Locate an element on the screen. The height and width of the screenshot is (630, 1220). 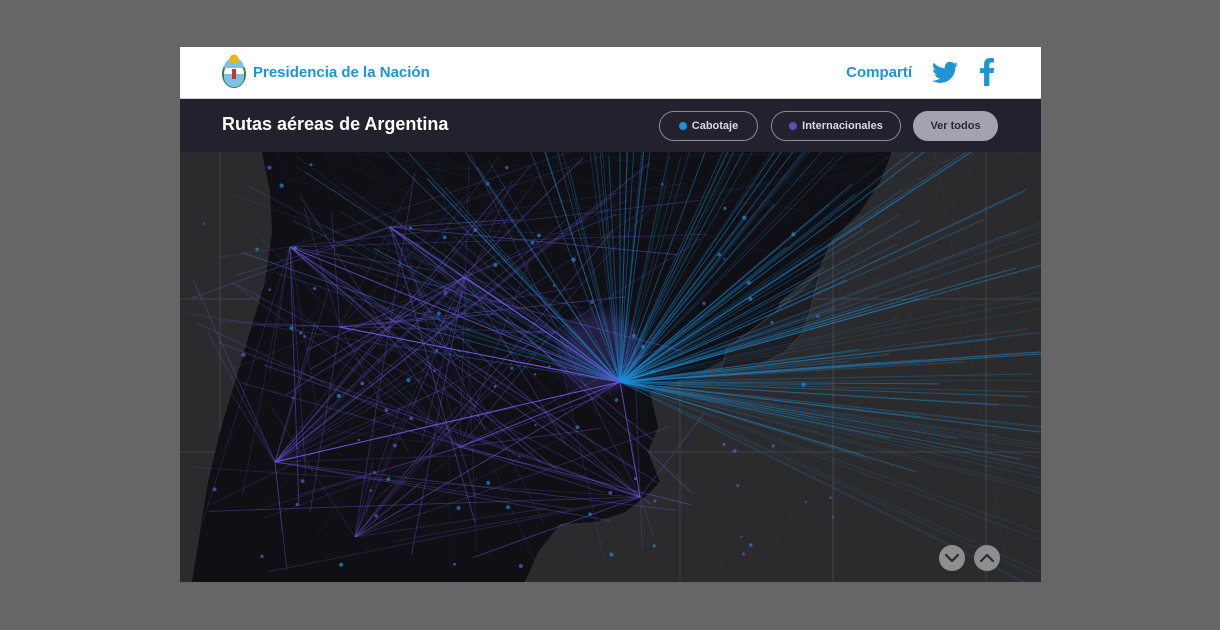
filter-label: Ver todos is located at coordinates (955, 126).